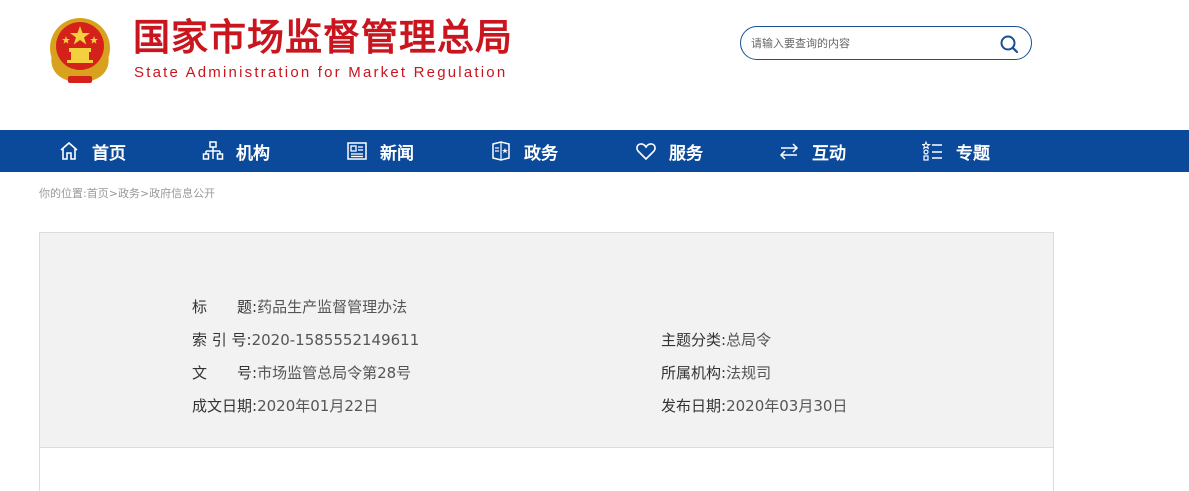 This screenshot has width=1189, height=491. Describe the element at coordinates (225, 406) in the screenshot. I see `created-date-label: 成文日期:` at that location.